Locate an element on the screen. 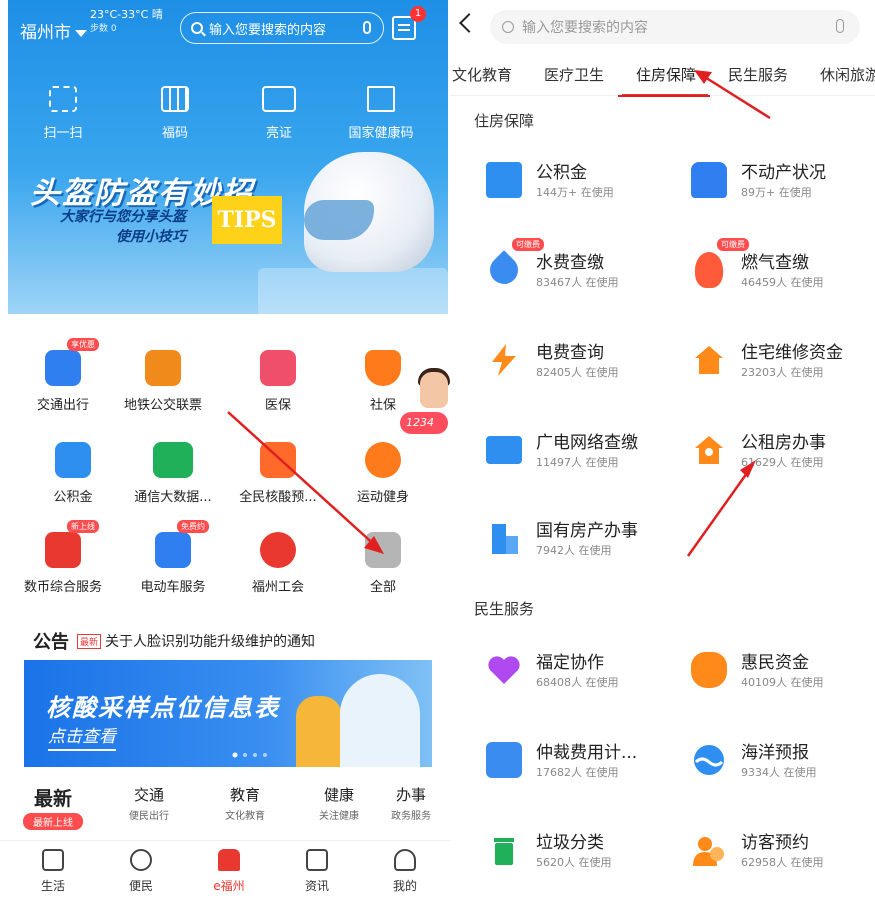  grid-item-transport: 享优惠 交通出行 is located at coordinates (63, 375).